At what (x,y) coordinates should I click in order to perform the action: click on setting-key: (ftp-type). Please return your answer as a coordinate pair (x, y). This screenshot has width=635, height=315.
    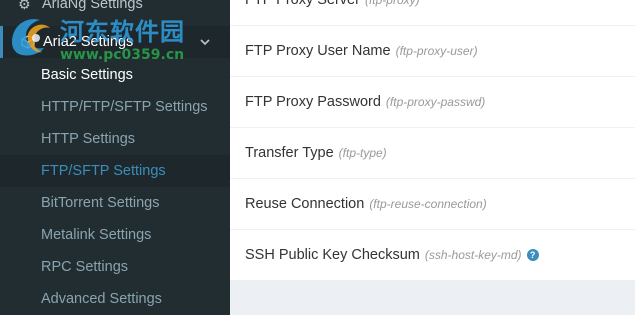
    Looking at the image, I should click on (362, 153).